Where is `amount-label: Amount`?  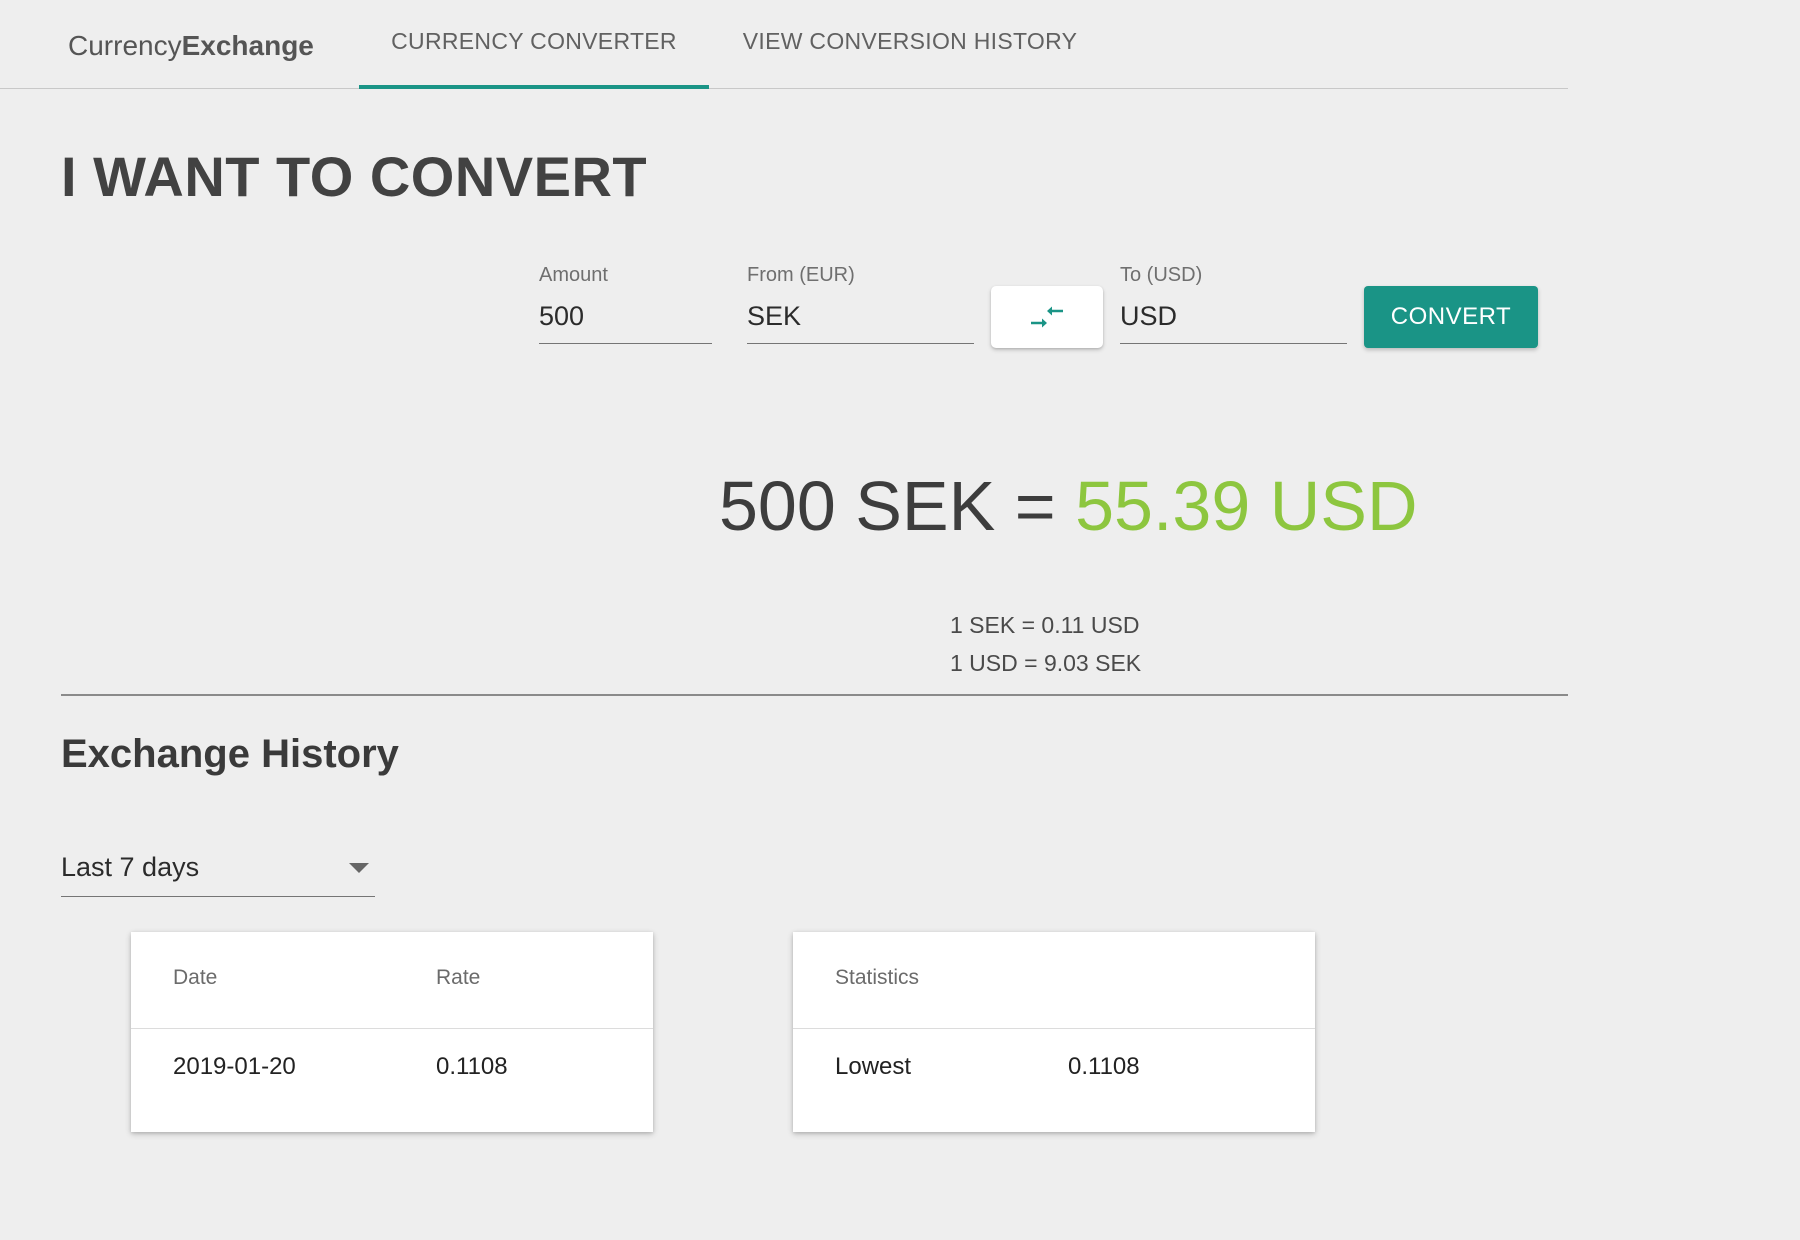
amount-label: Amount is located at coordinates (573, 275).